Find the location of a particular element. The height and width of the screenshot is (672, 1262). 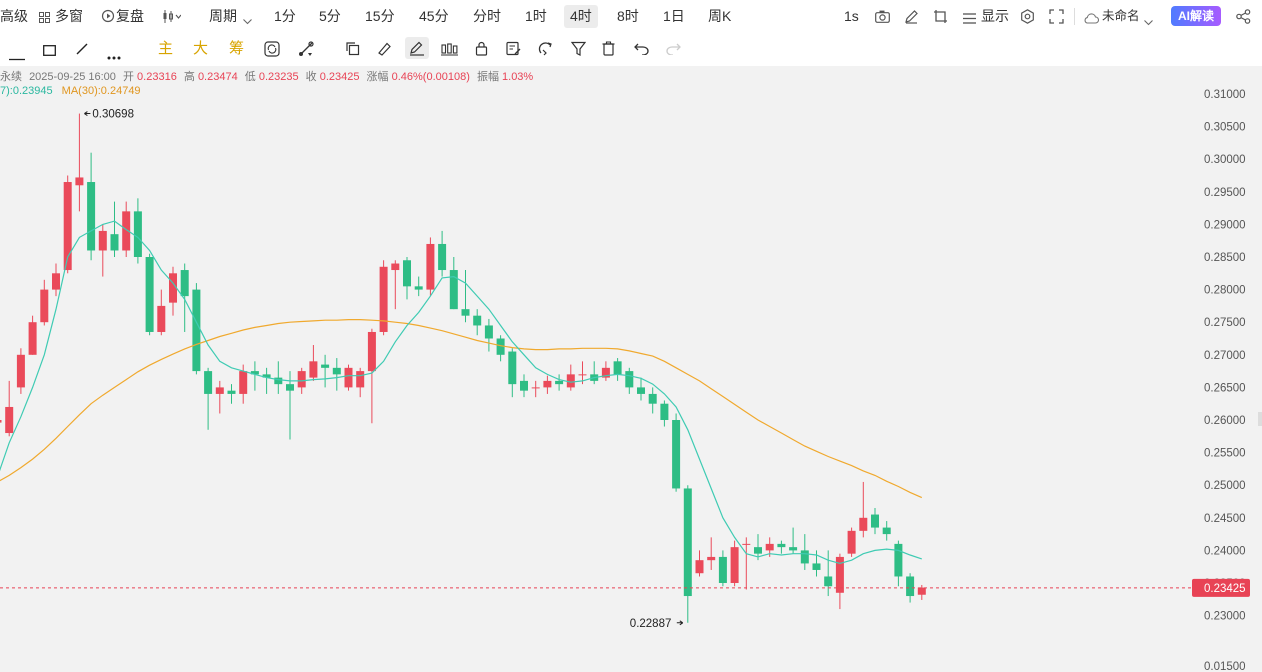

y-axis-tick-label: 0.25000 is located at coordinates (1225, 486).